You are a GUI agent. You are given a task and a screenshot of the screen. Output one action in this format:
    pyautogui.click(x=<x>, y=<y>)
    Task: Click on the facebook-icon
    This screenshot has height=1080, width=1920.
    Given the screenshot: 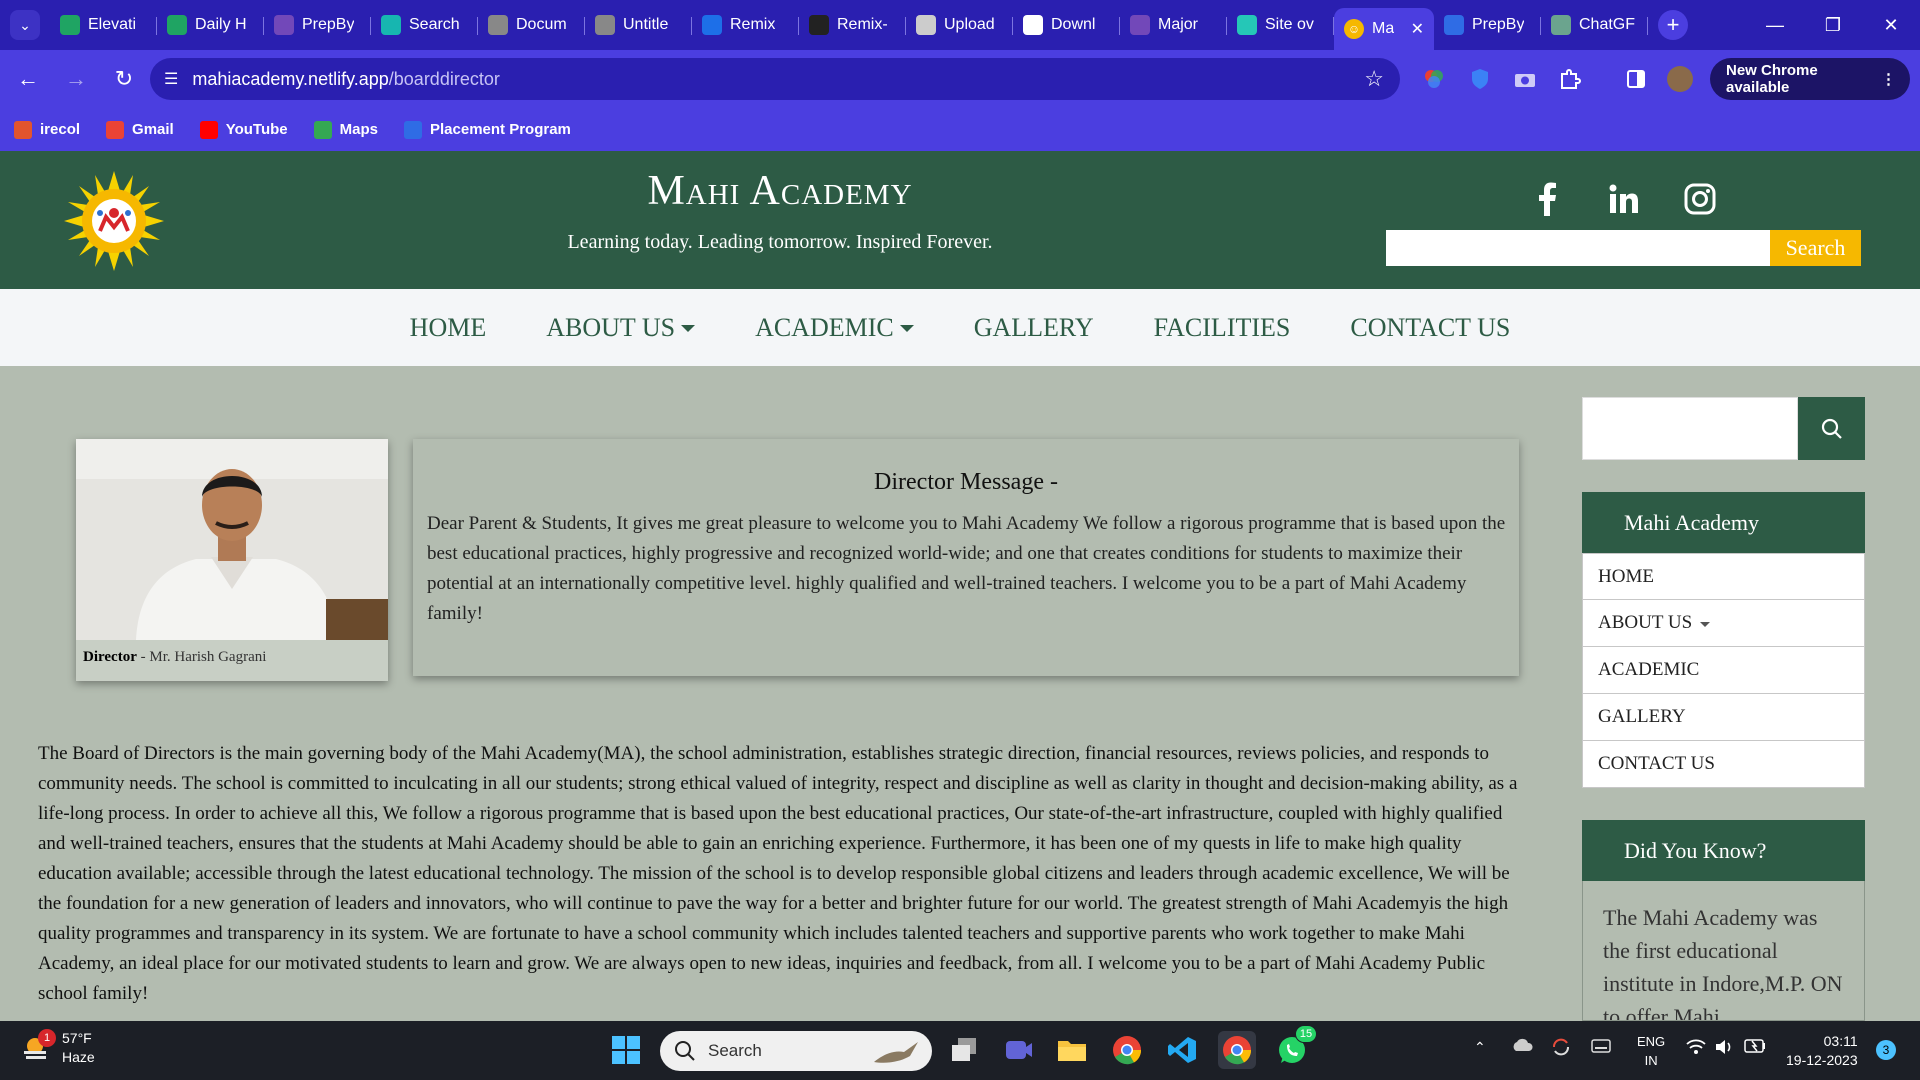 What is the action you would take?
    pyautogui.click(x=1547, y=199)
    